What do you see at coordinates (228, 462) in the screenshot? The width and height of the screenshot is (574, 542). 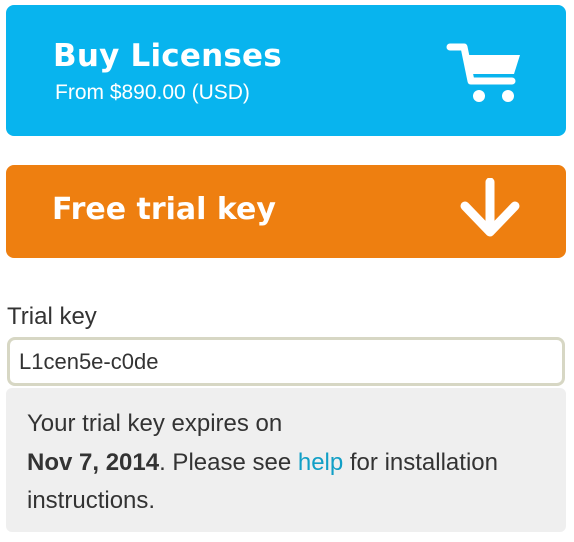 I see `notice-mid-text: . Please see` at bounding box center [228, 462].